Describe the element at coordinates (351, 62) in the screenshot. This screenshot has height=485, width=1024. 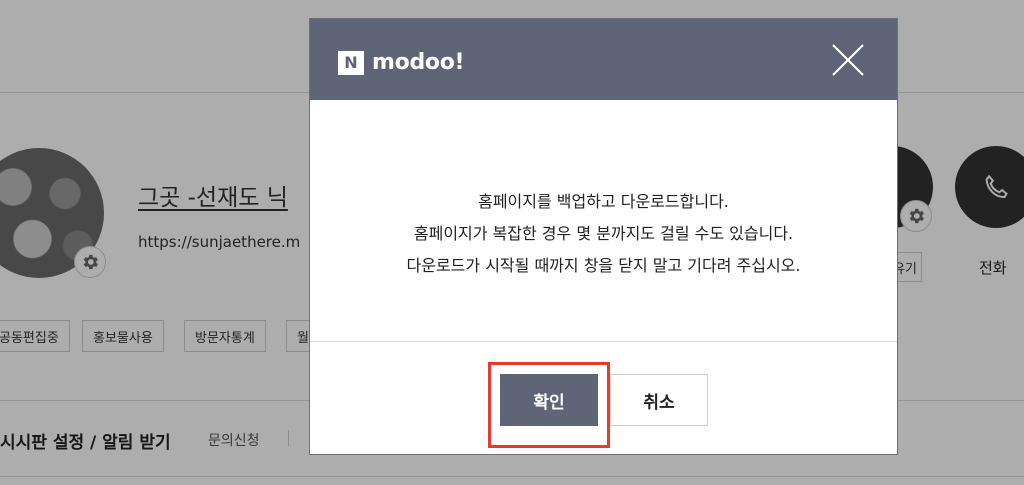
I see `naver-logo-mark: N` at that location.